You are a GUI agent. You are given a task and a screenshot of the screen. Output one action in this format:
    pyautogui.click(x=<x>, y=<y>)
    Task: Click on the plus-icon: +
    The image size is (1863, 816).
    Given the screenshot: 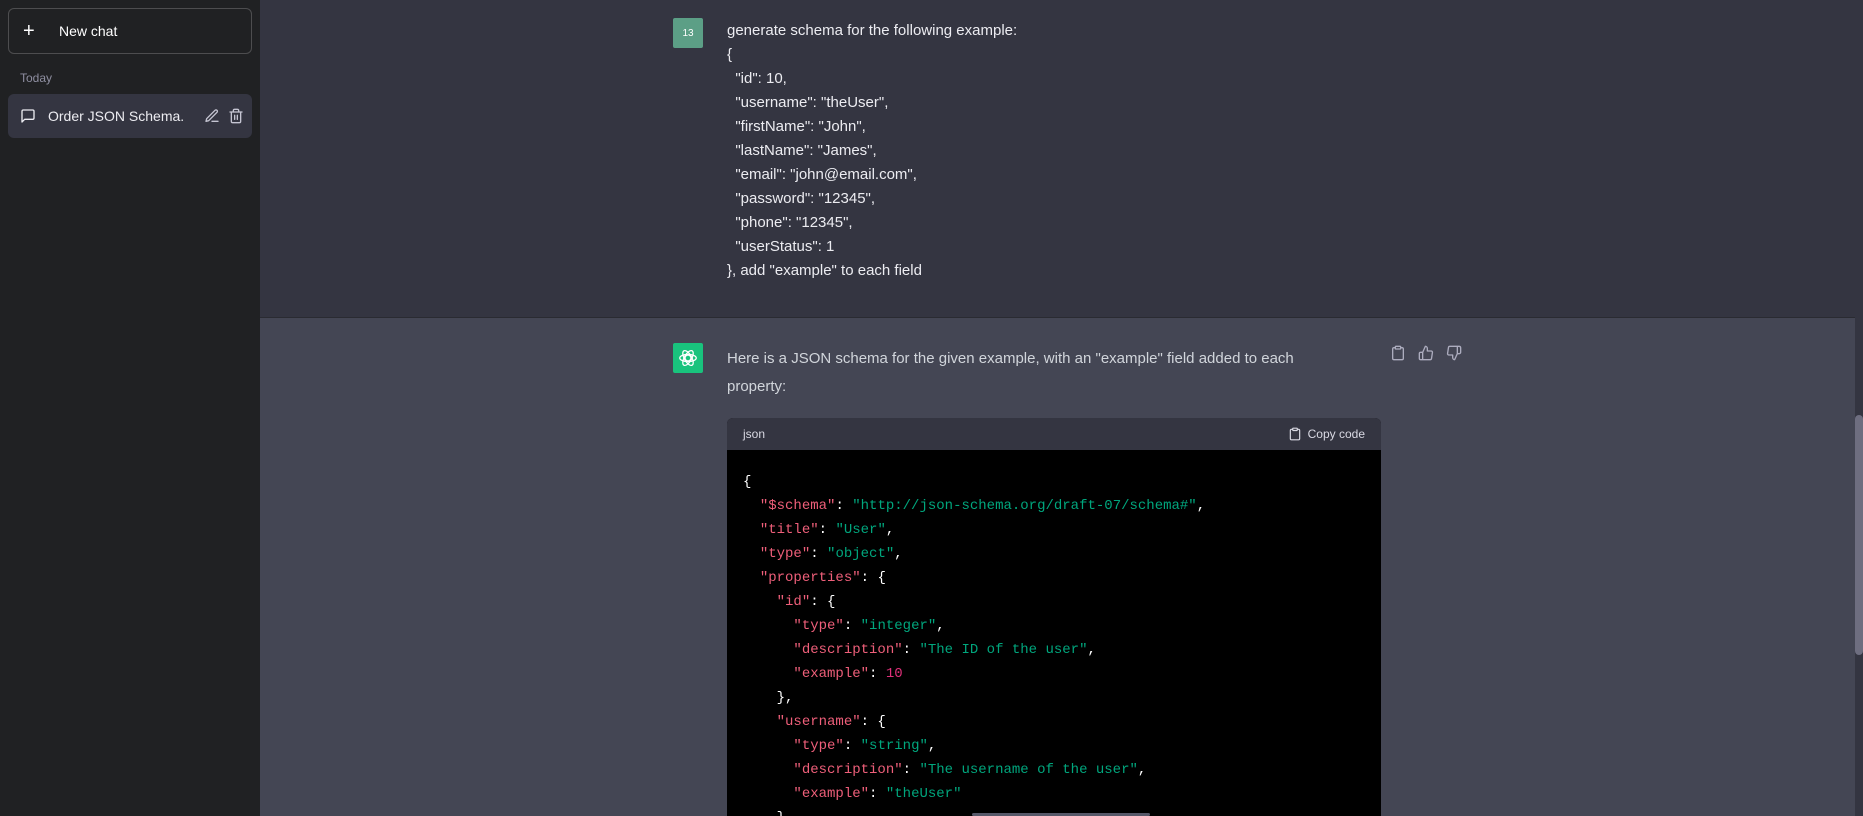 What is the action you would take?
    pyautogui.click(x=29, y=31)
    